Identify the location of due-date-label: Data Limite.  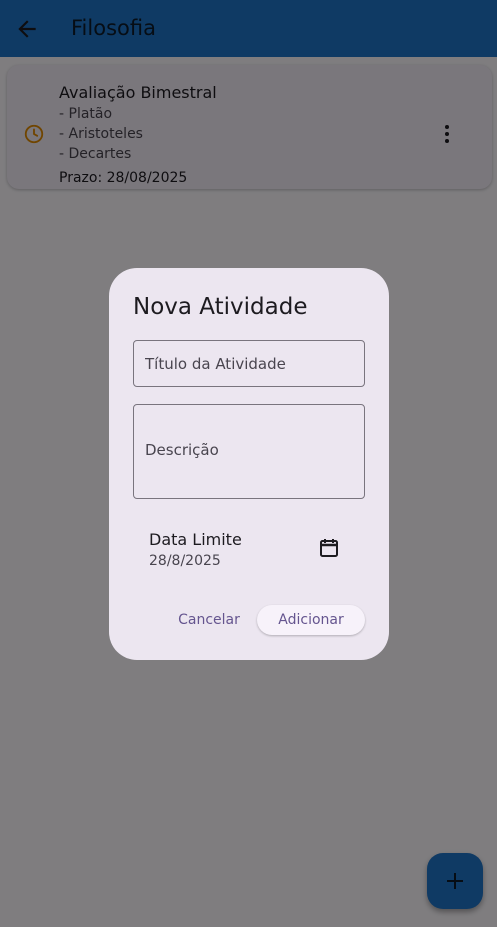
(195, 539).